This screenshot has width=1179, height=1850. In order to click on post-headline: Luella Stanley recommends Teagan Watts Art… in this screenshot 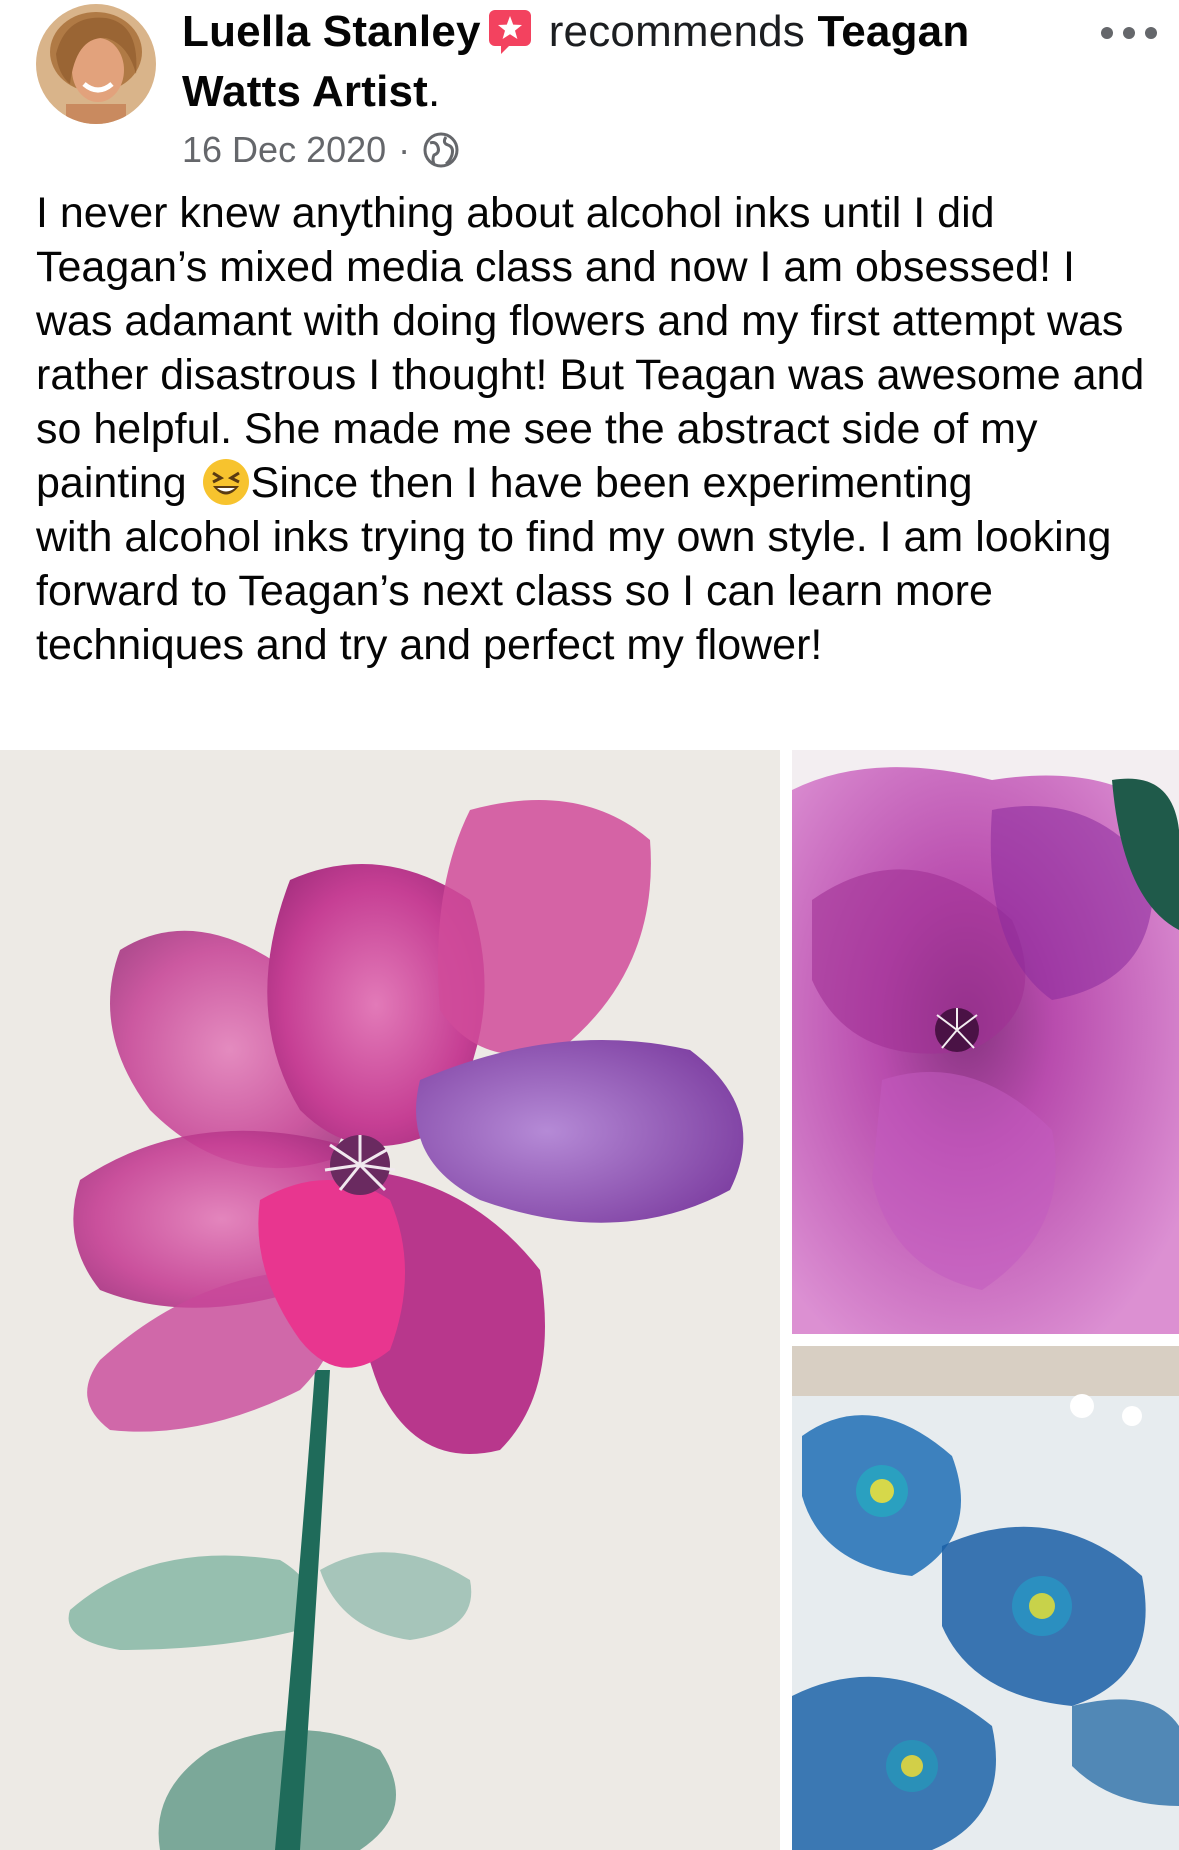, I will do `click(612, 62)`.